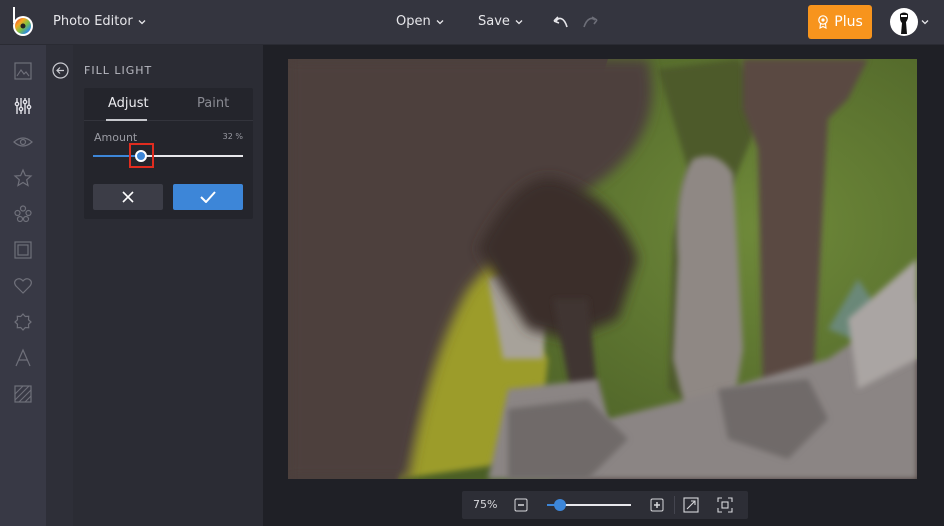 The height and width of the screenshot is (526, 944). What do you see at coordinates (561, 22) in the screenshot?
I see `undo-icon` at bounding box center [561, 22].